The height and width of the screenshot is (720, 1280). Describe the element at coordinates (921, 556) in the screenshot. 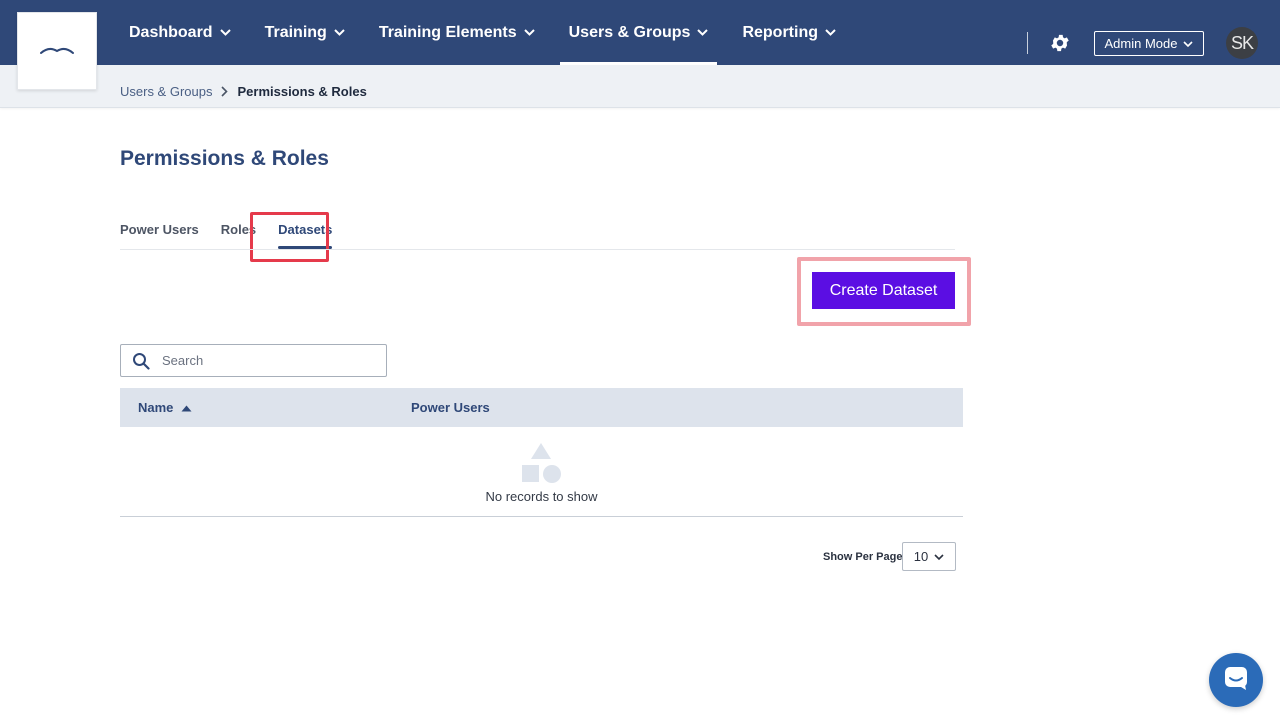

I see `per-page-value: 10` at that location.